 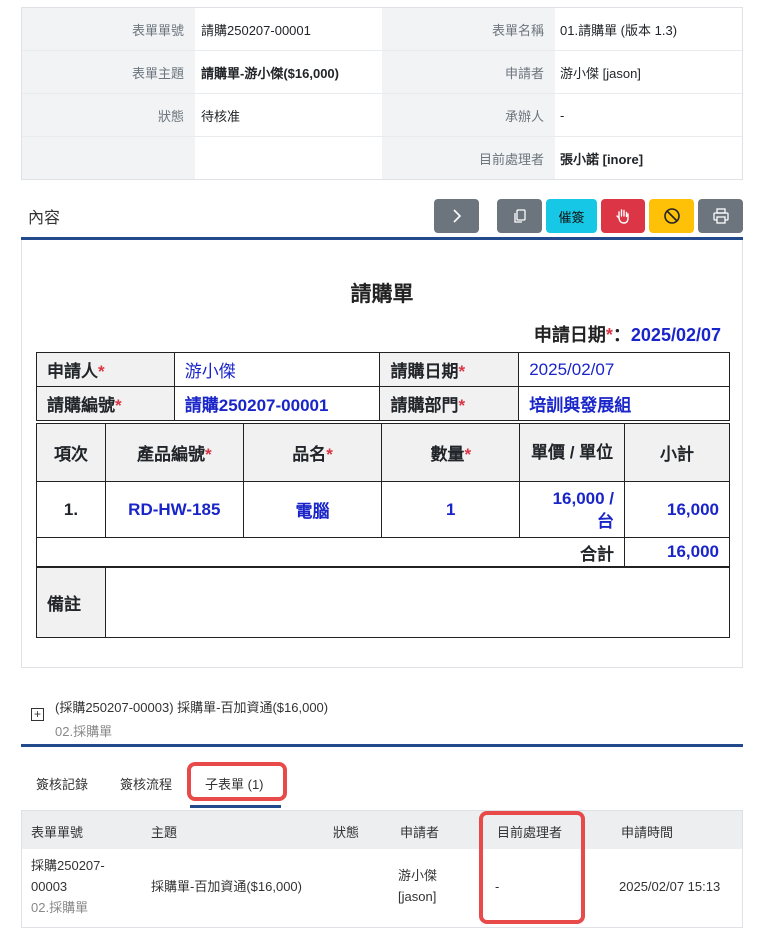 I want to click on request-no-value: 請購250207-00001, so click(x=277, y=403).